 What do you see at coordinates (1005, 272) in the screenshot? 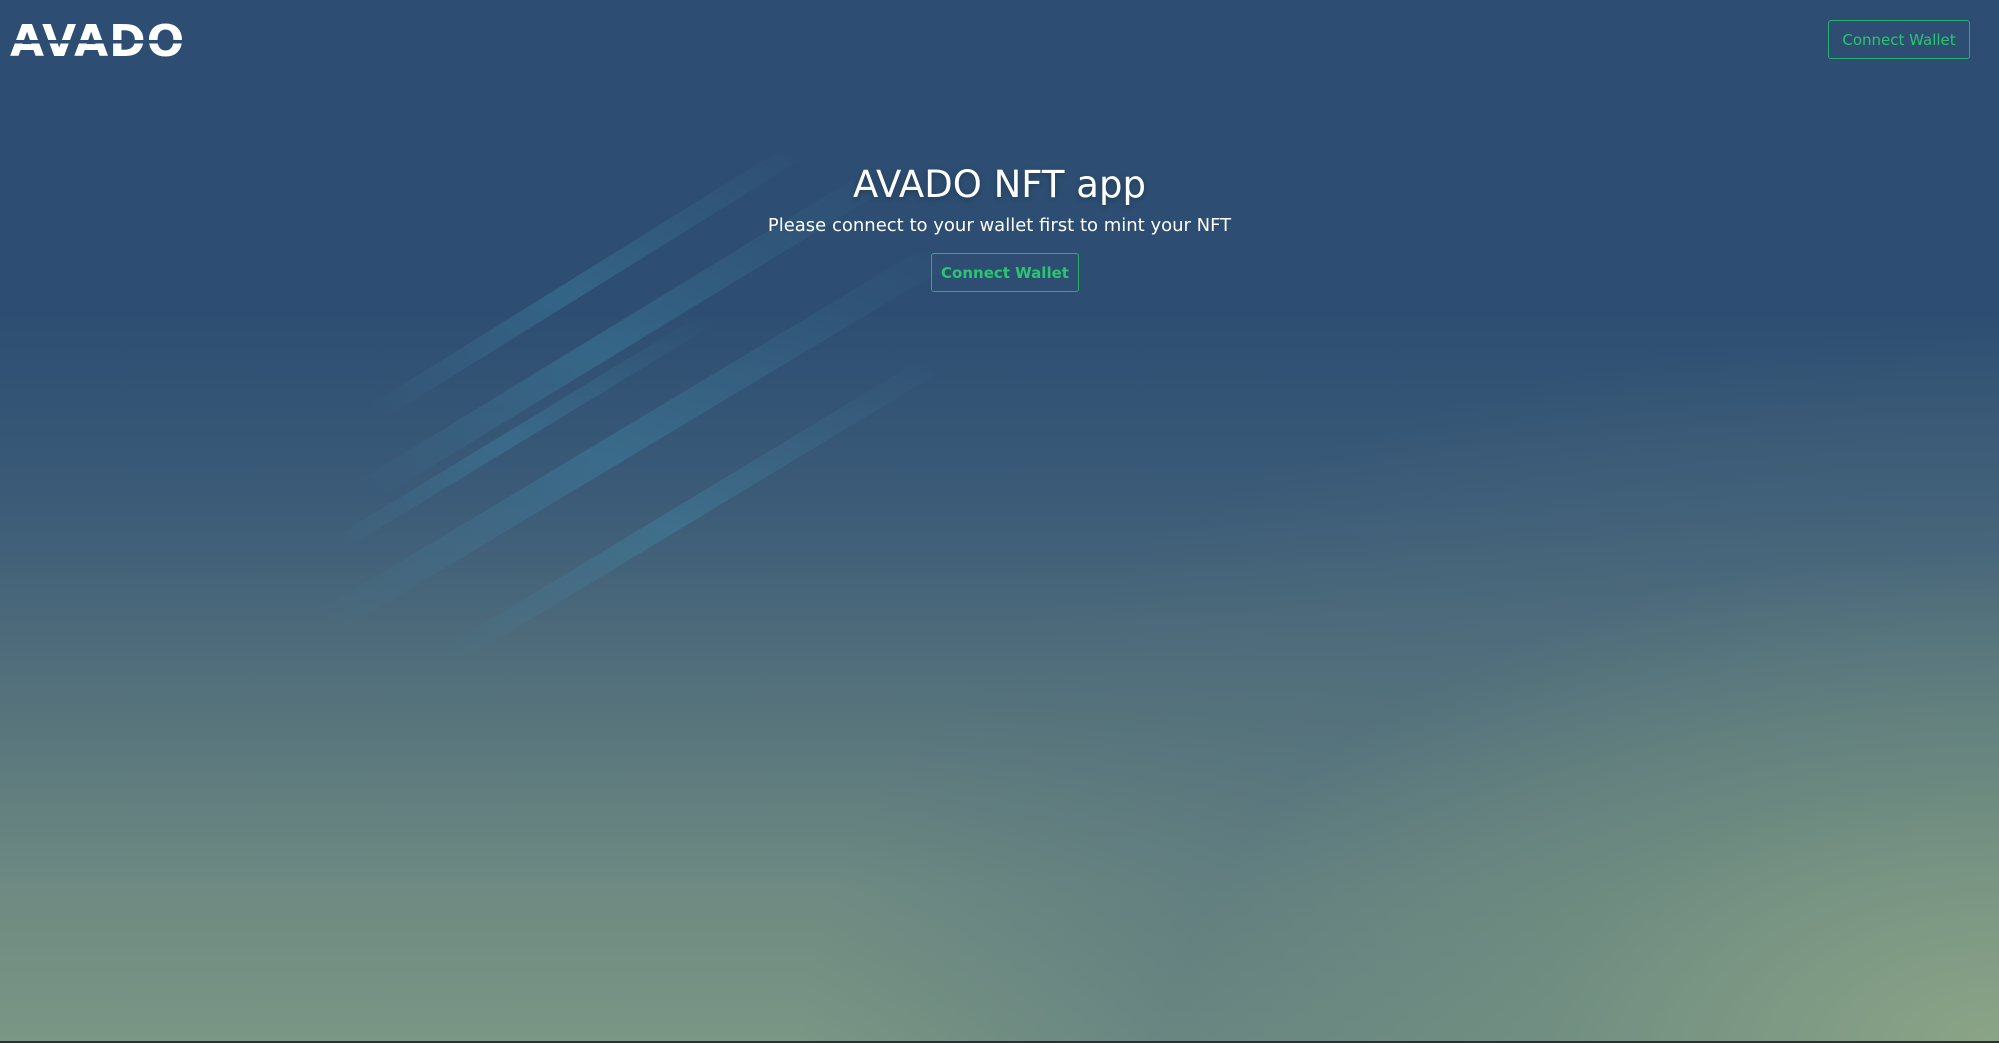
I see `main-connect-wallet-button: Connect Wallet` at bounding box center [1005, 272].